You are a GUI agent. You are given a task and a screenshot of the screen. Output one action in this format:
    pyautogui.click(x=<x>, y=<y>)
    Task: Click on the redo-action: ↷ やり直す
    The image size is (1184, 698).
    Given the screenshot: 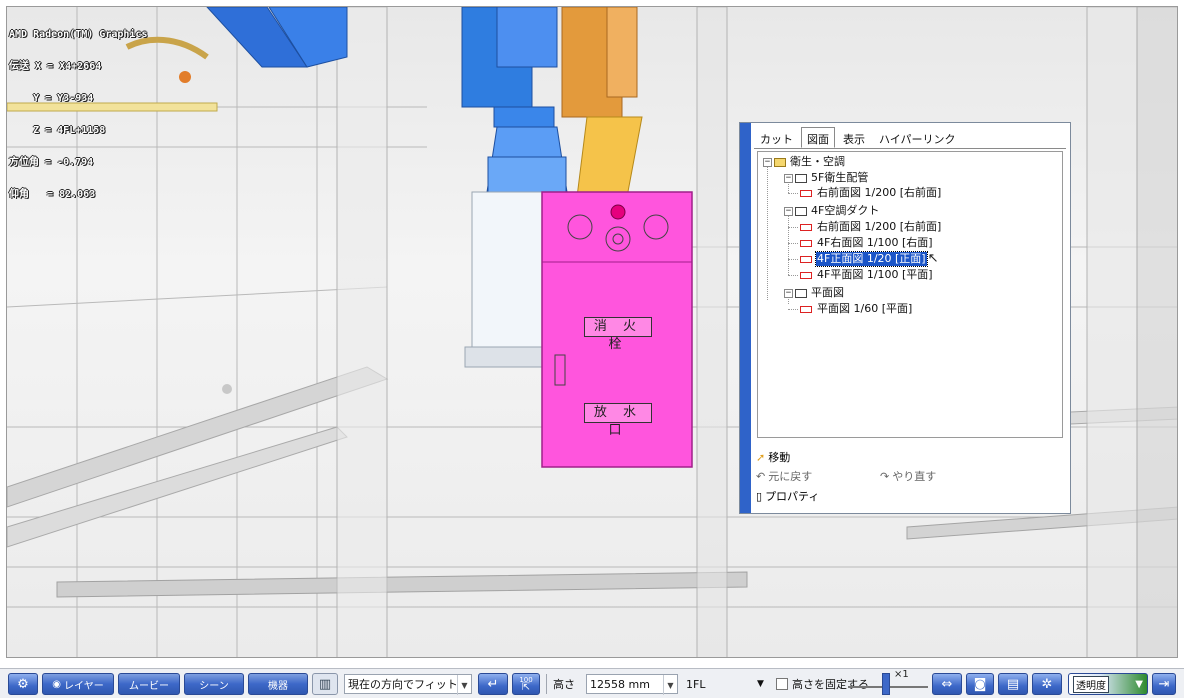 What is the action you would take?
    pyautogui.click(x=908, y=476)
    